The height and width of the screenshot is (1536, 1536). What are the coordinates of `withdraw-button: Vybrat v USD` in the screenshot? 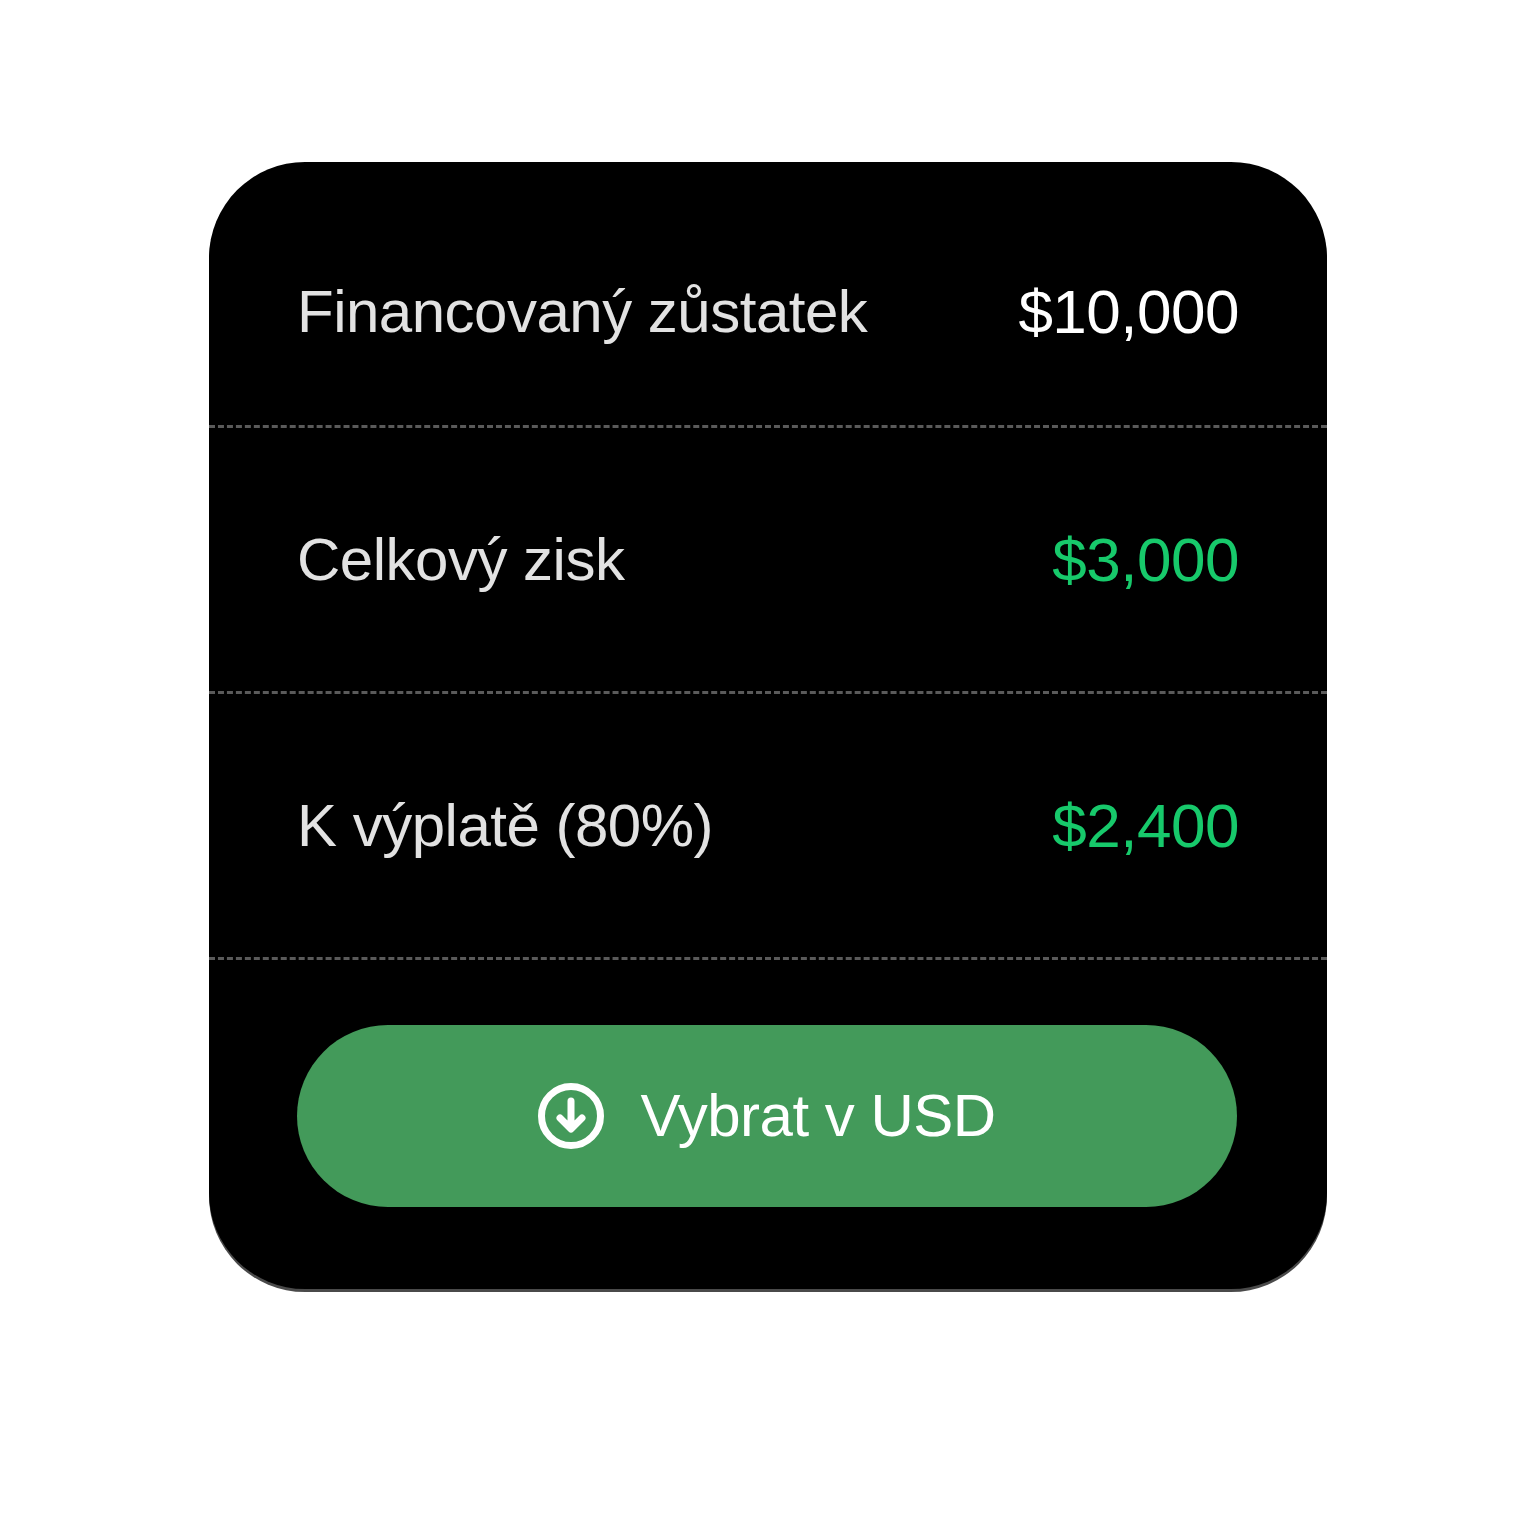 It's located at (767, 1116).